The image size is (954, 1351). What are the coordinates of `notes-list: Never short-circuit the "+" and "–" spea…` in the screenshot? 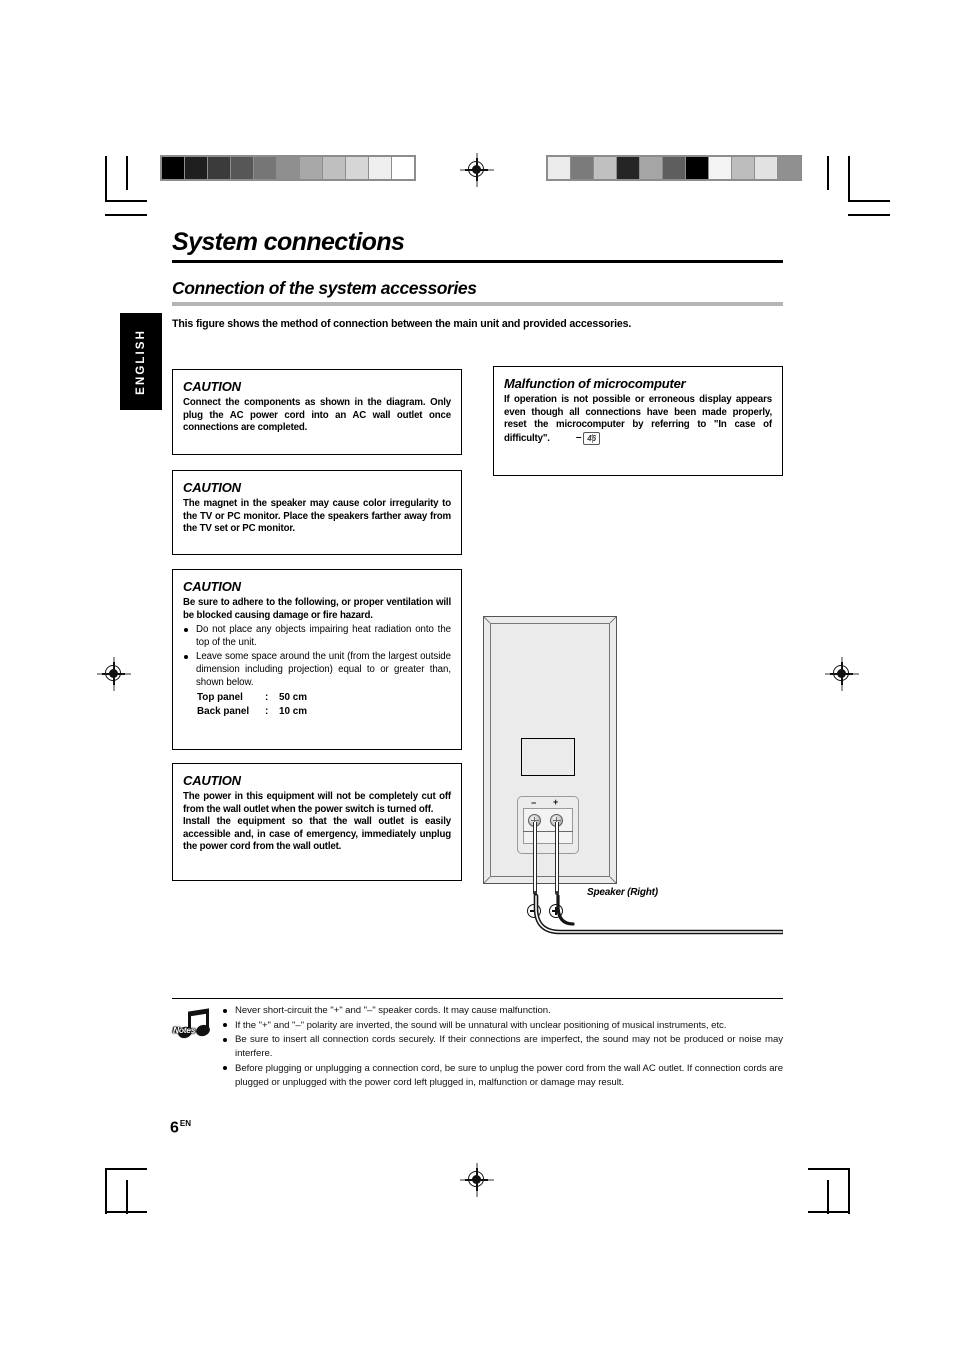 It's located at (502, 1047).